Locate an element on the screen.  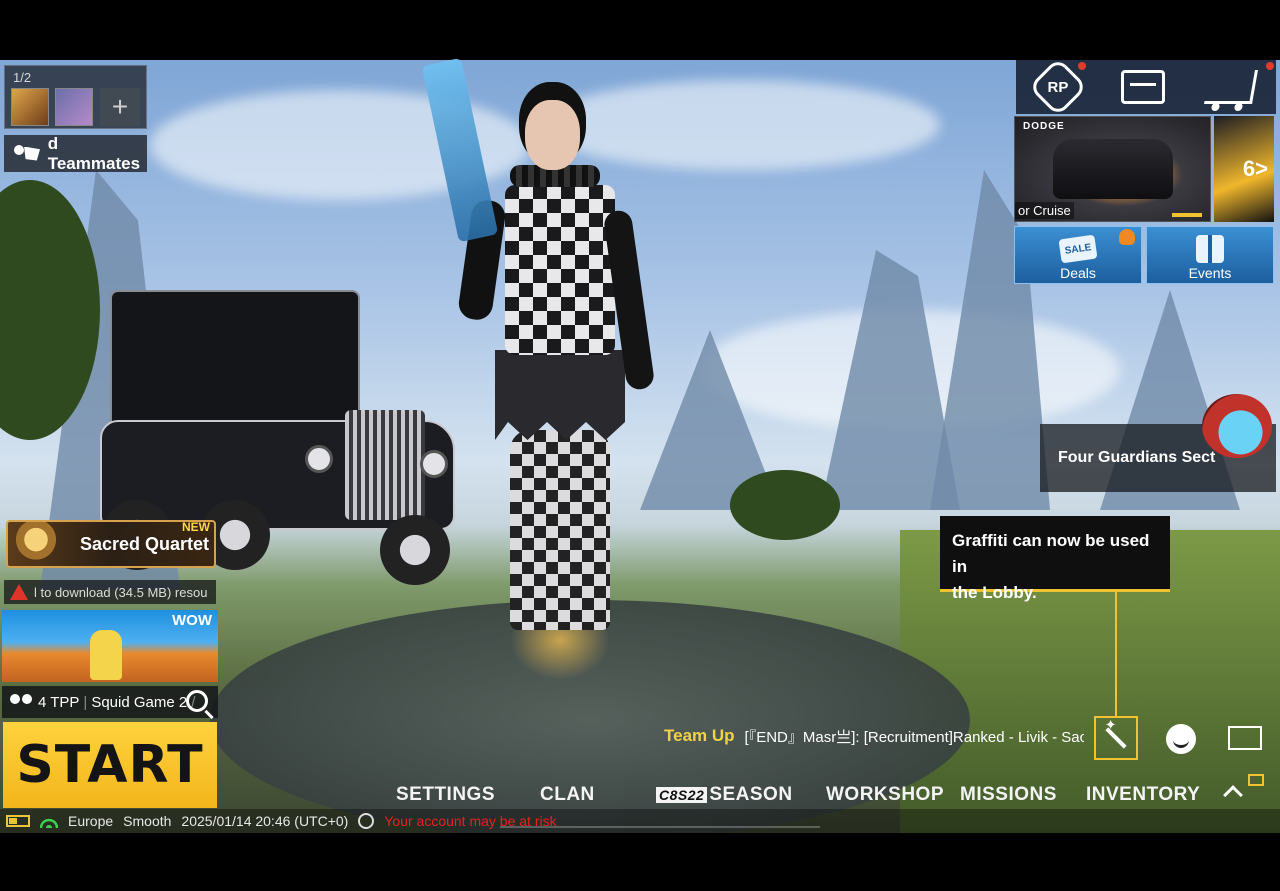
new-badge: NEW is located at coordinates (196, 527).